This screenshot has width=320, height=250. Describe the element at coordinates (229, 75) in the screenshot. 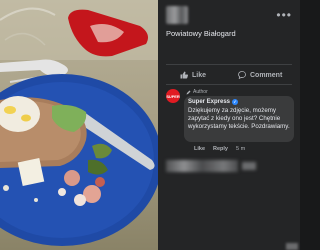

I see `post-actions: Like Comment` at that location.